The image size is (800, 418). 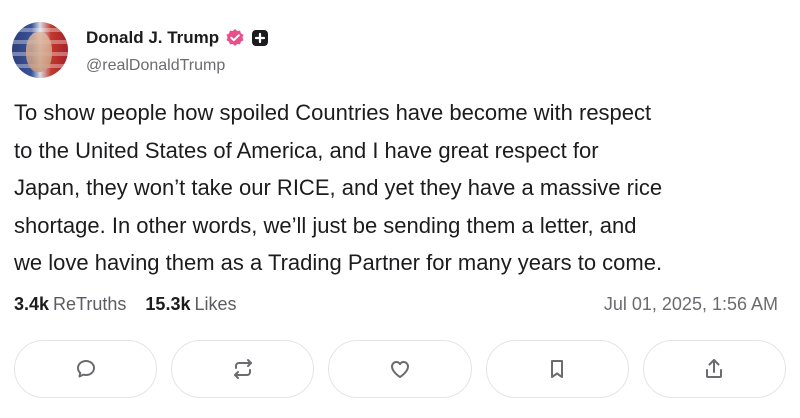 I want to click on repost-icon, so click(x=242, y=369).